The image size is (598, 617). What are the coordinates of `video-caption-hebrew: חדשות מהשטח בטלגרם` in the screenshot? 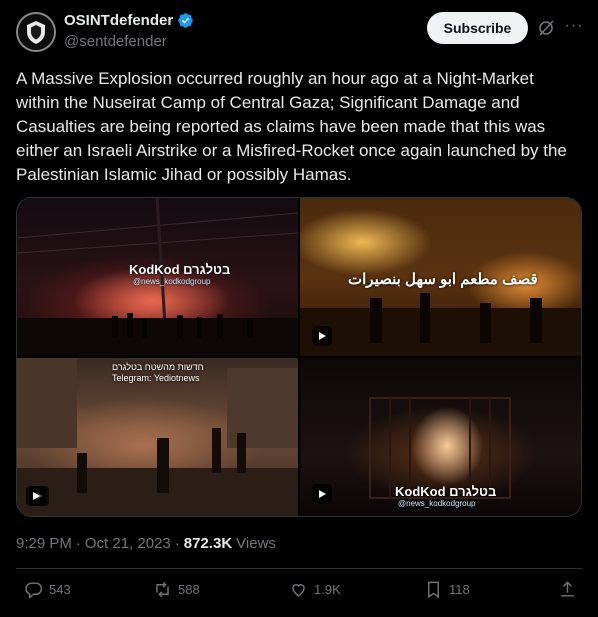 It's located at (158, 367).